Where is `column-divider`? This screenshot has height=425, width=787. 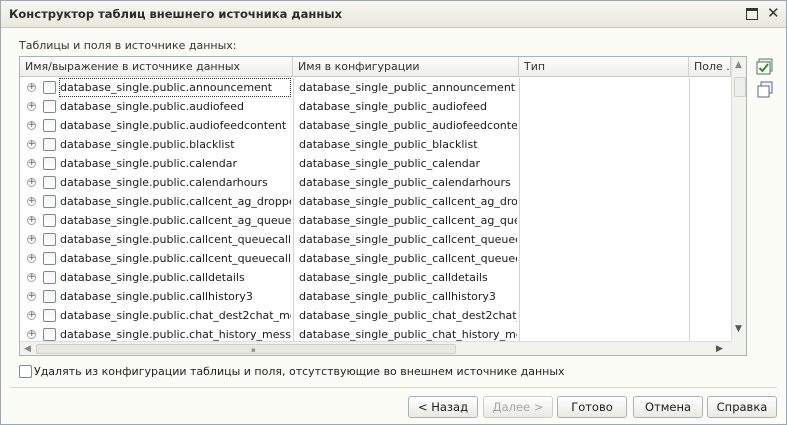 column-divider is located at coordinates (689, 209).